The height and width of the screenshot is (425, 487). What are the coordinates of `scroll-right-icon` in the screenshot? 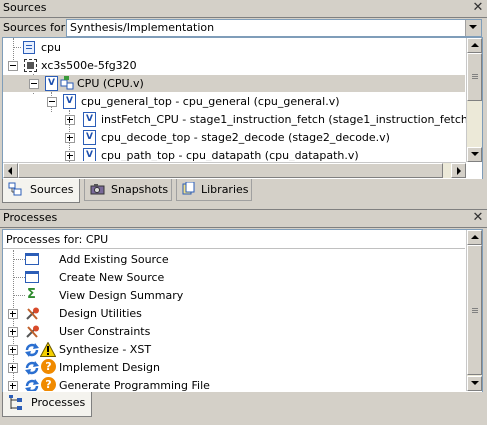 It's located at (458, 170).